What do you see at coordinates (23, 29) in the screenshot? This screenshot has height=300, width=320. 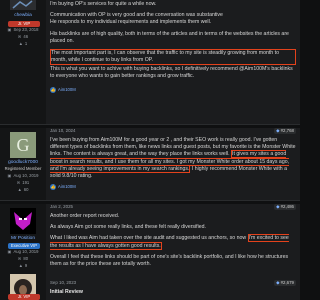 I see `stat-joined: ▣ Sep 23, 2018` at bounding box center [23, 29].